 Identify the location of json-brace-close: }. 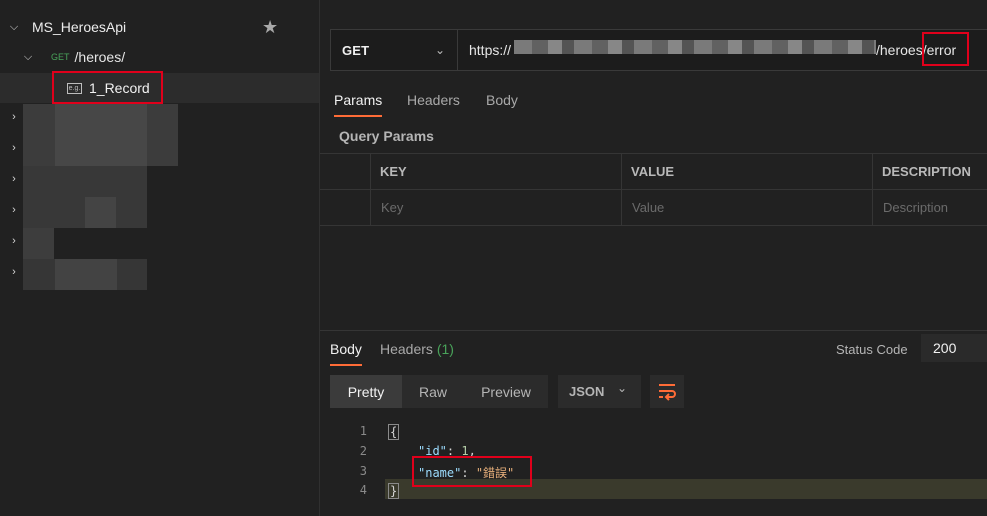
(394, 491).